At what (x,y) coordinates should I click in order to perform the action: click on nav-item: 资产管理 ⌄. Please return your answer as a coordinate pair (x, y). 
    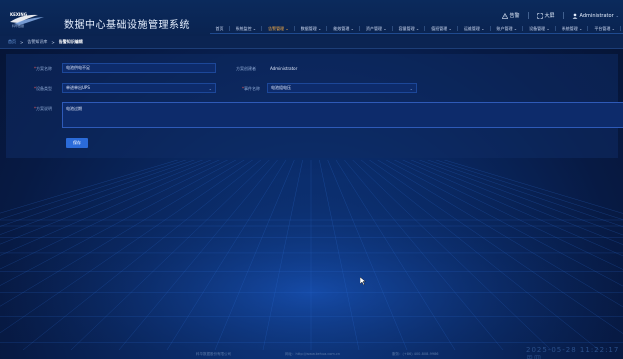
    Looking at the image, I should click on (376, 29).